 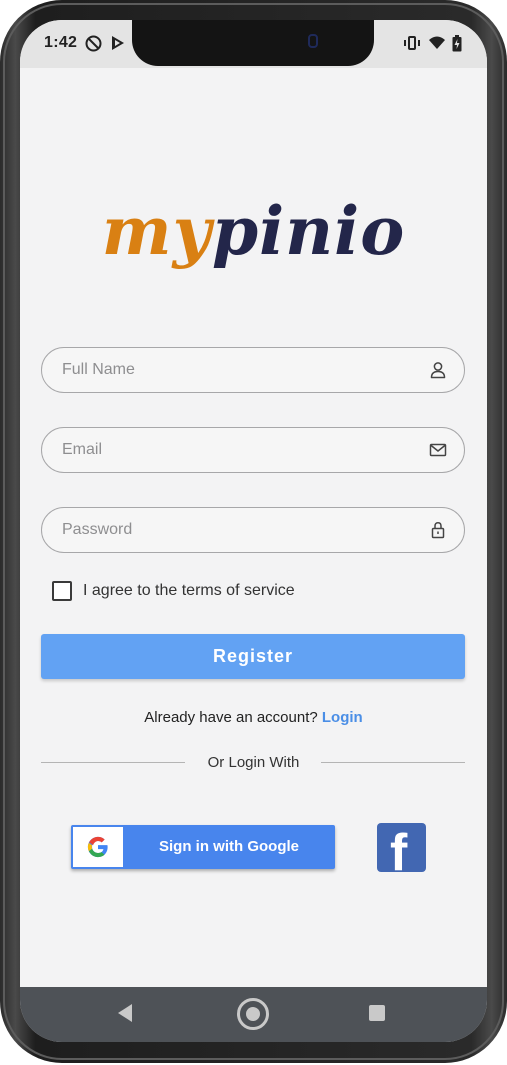 What do you see at coordinates (399, 848) in the screenshot?
I see `facebook-icon: f` at bounding box center [399, 848].